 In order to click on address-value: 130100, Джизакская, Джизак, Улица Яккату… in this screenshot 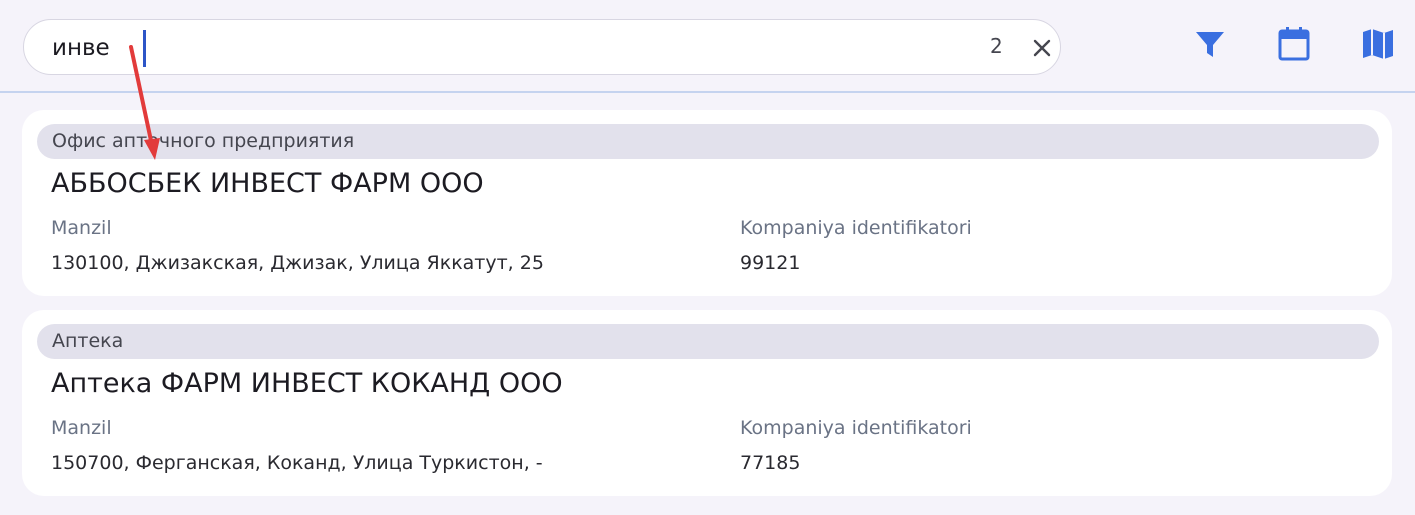, I will do `click(297, 263)`.